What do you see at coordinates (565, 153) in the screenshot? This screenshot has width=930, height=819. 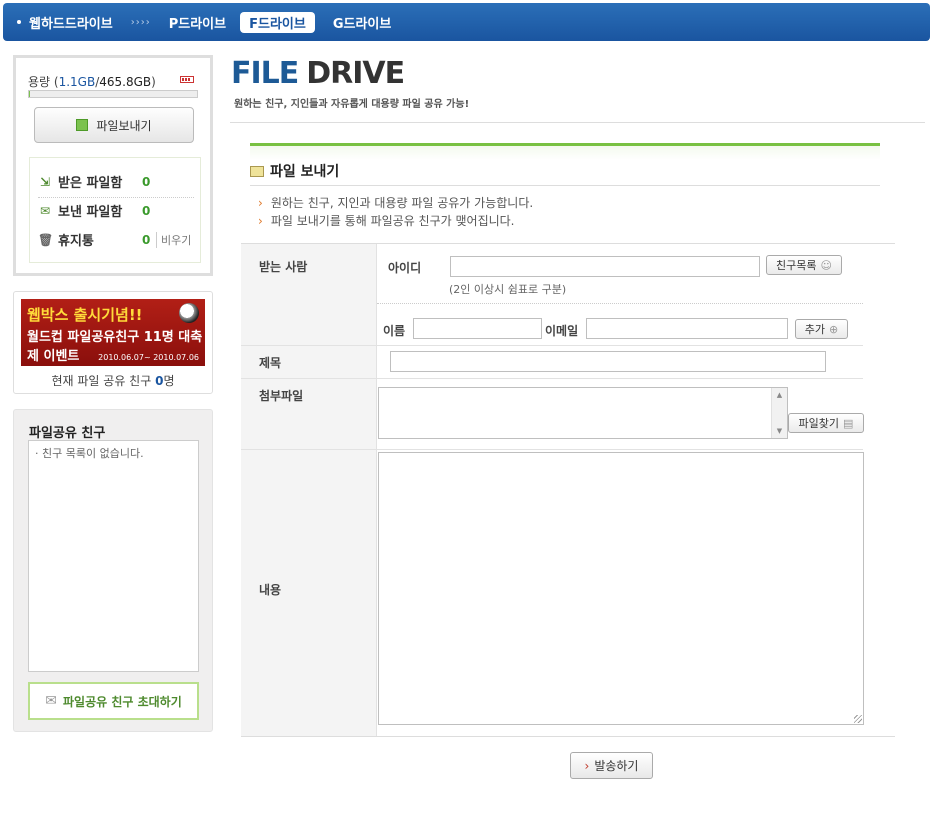 I see `section-accent-fade` at bounding box center [565, 153].